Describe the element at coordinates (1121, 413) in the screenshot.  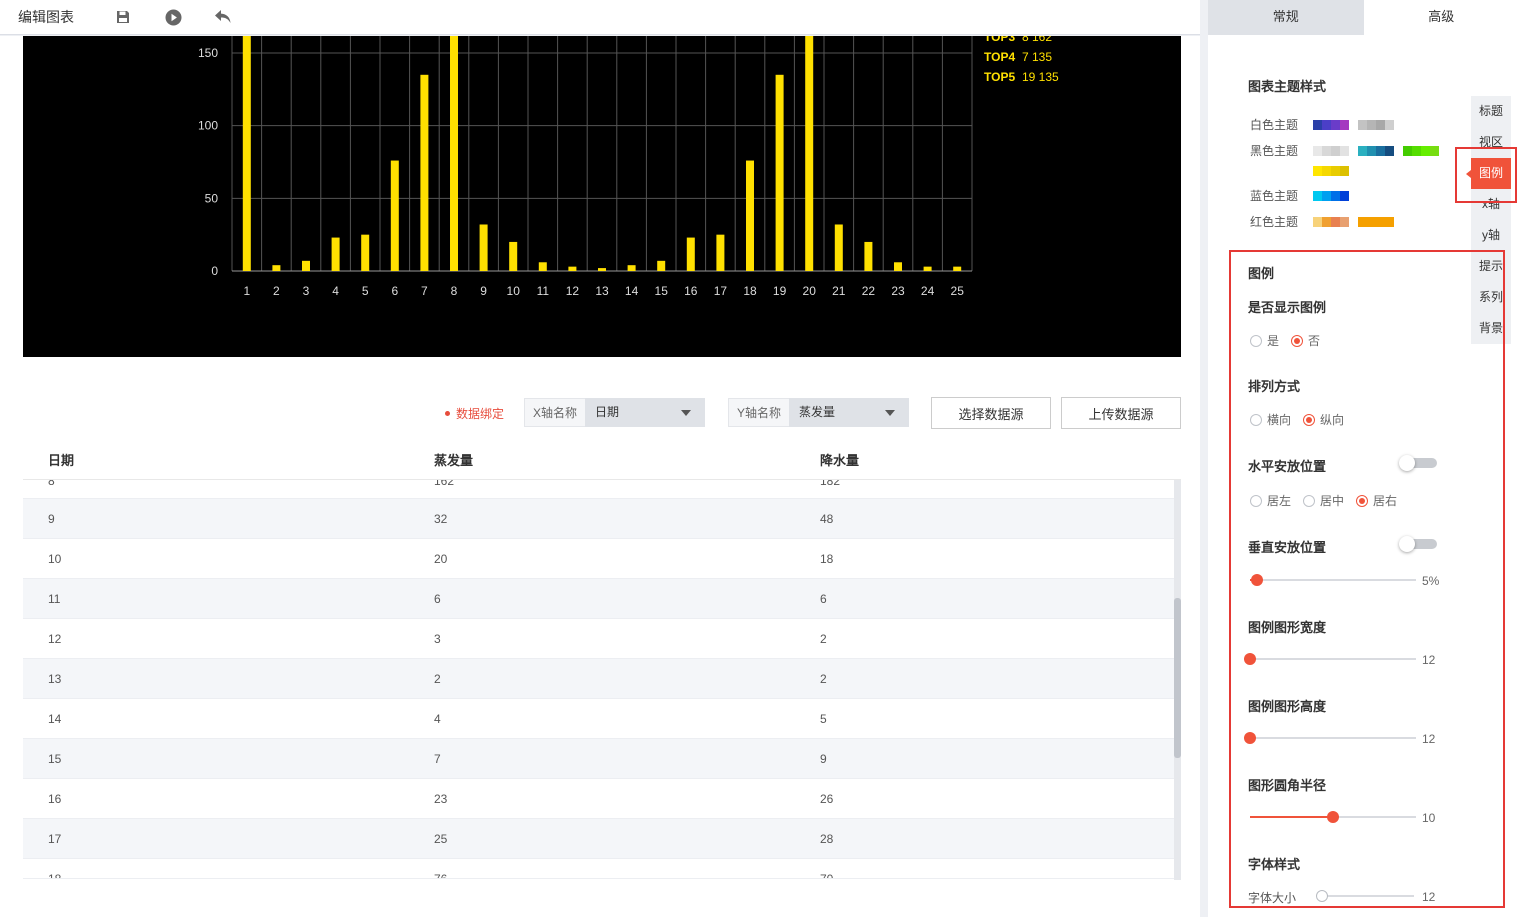
I see `upload-datasource-button: 上传数据源` at that location.